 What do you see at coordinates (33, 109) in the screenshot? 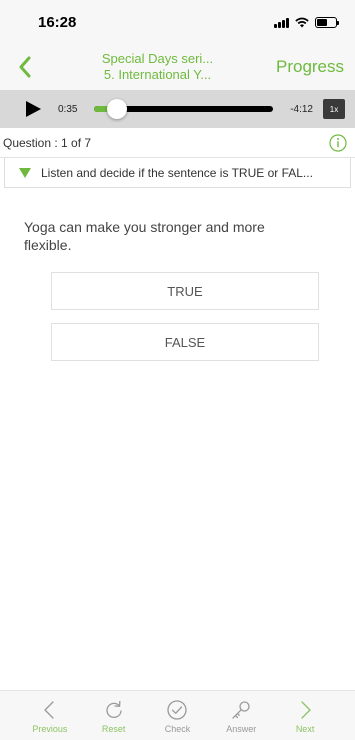
I see `play-icon` at bounding box center [33, 109].